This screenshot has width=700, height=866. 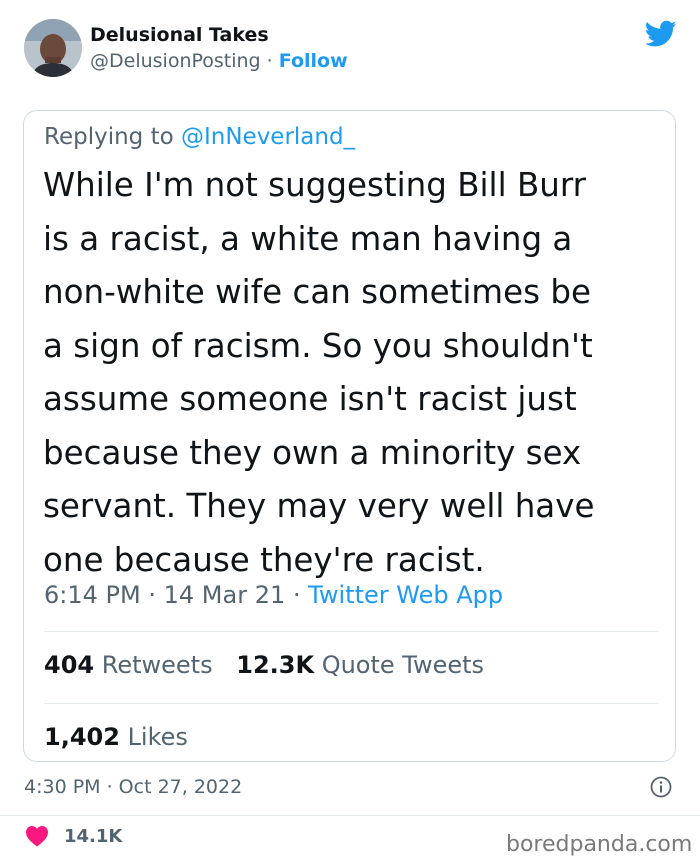 I want to click on likes-count: 1,402, so click(x=82, y=737).